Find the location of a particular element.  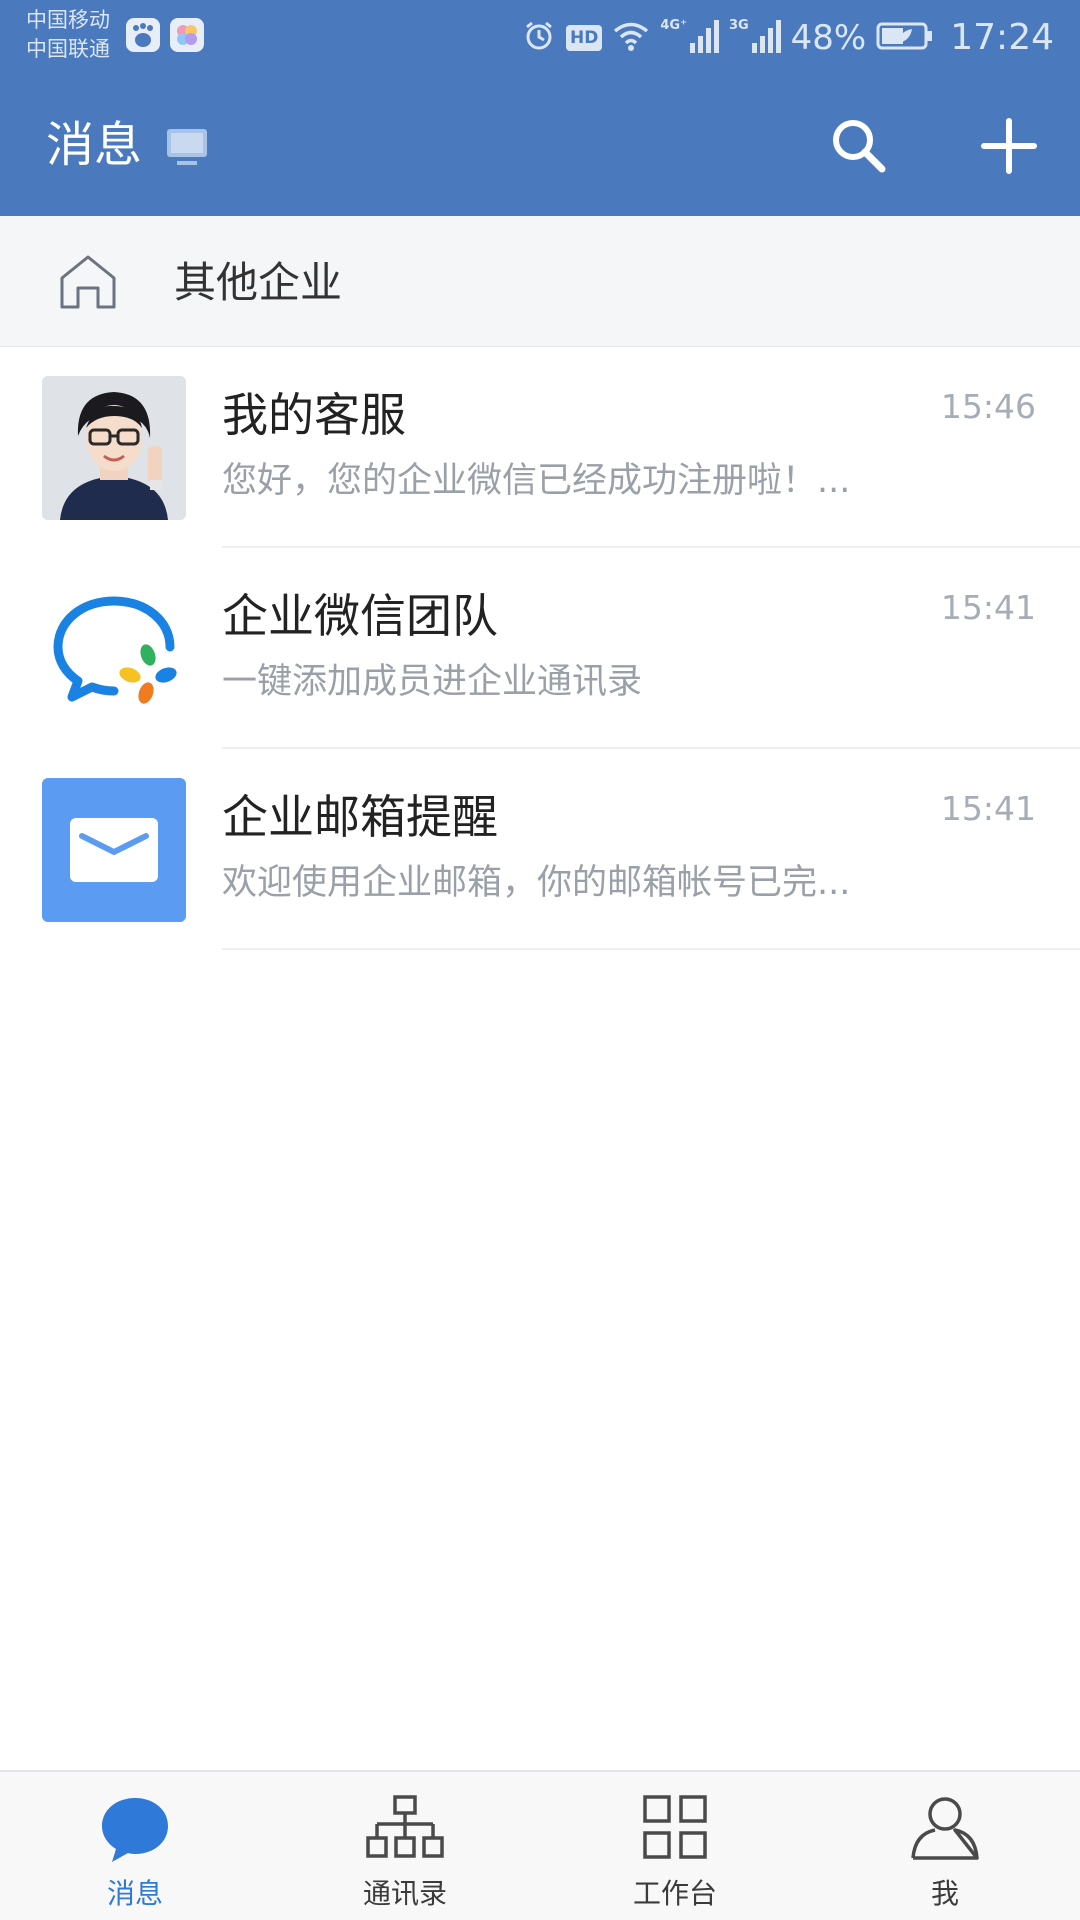

tab-me: 我 is located at coordinates (945, 1846).